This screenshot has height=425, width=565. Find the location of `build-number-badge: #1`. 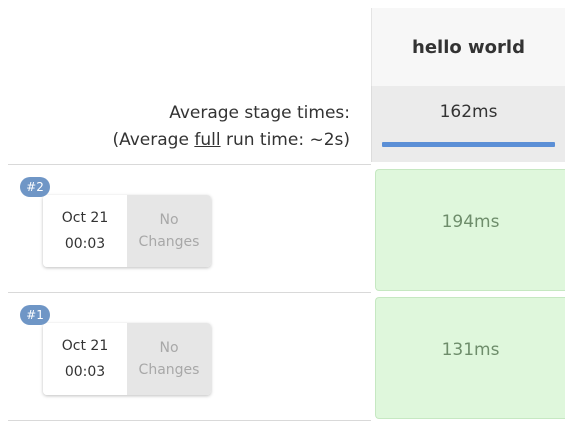

build-number-badge: #1 is located at coordinates (35, 315).